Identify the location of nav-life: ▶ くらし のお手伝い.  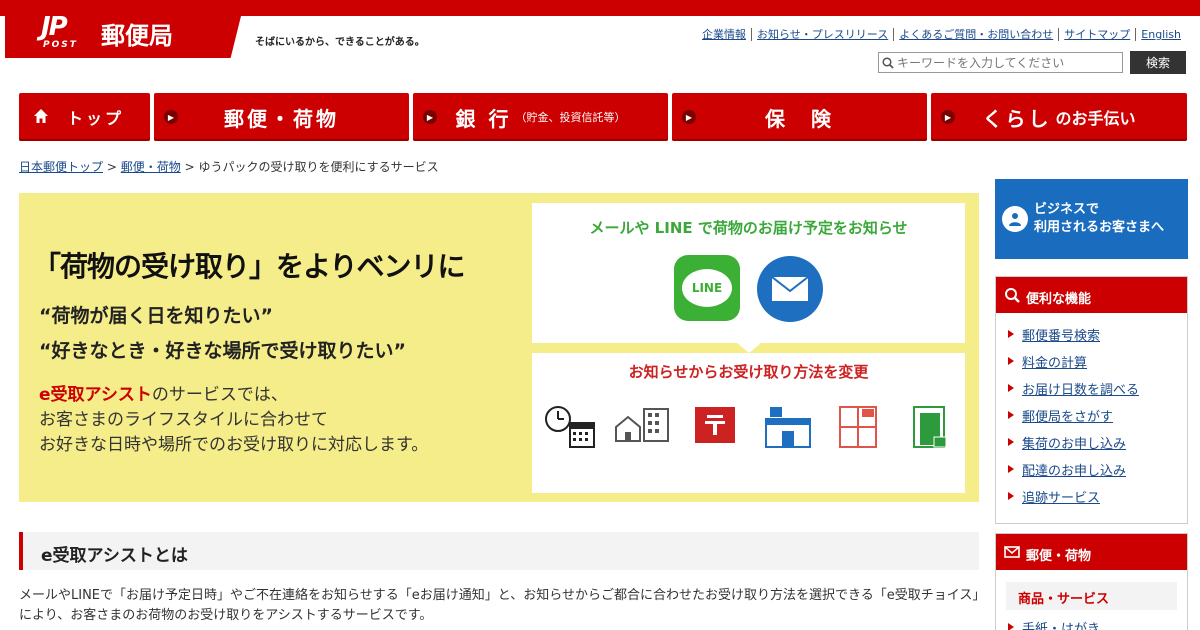
(1059, 117).